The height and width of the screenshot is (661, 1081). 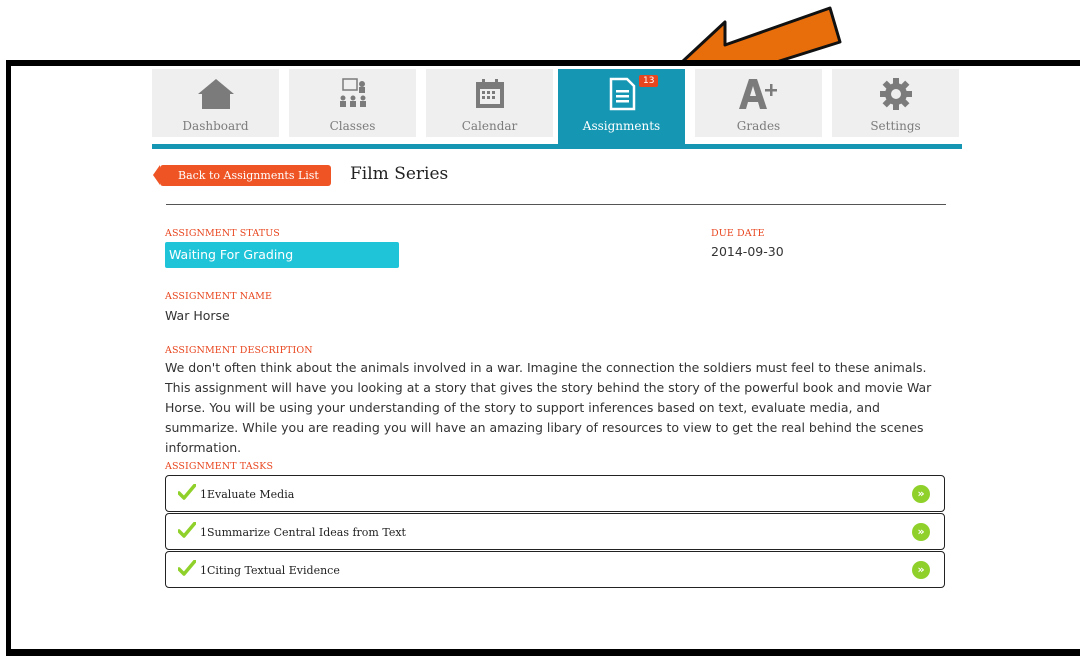 What do you see at coordinates (239, 350) in the screenshot?
I see `description-label: ASSIGNMENT DESCRIPTION` at bounding box center [239, 350].